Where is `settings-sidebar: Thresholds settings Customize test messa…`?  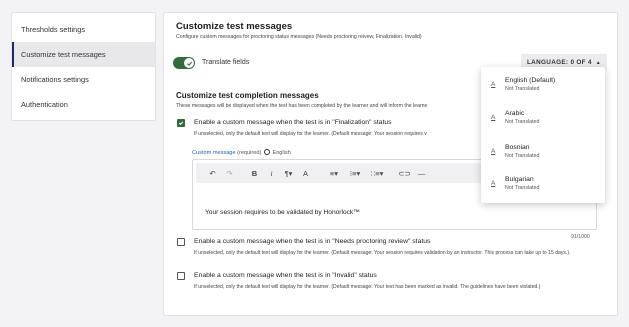
settings-sidebar: Thresholds settings Customize test messa… is located at coordinates (83, 66).